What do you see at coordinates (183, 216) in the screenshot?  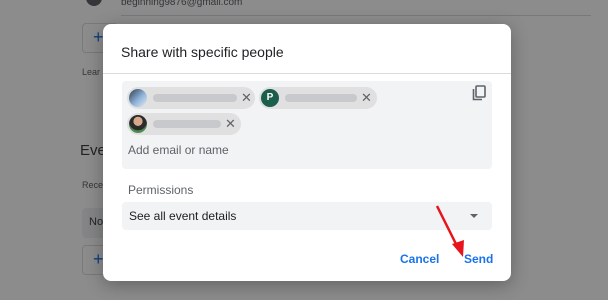 I see `permissions-value: See all event details` at bounding box center [183, 216].